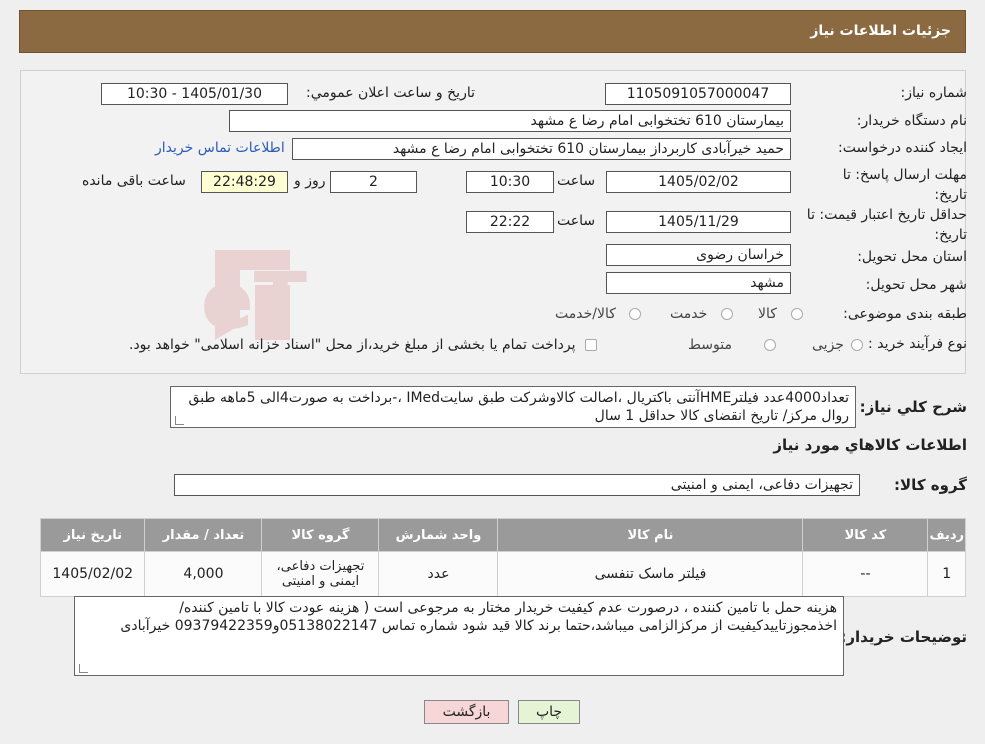  I want to click on province-field: خراسان رضوی, so click(698, 255).